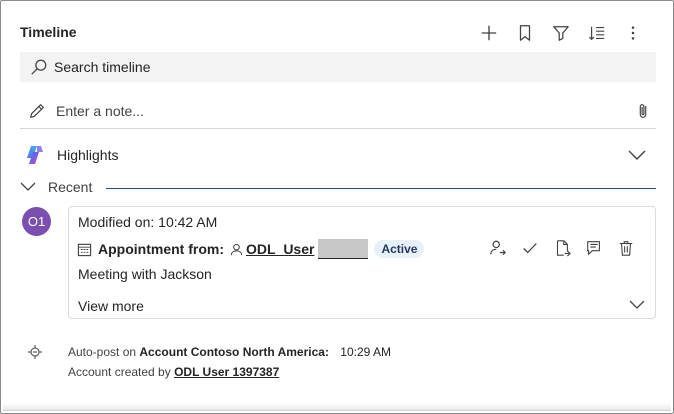 This screenshot has width=674, height=414. What do you see at coordinates (234, 352) in the screenshot?
I see `autopost-entity: Account Contoso North America:` at bounding box center [234, 352].